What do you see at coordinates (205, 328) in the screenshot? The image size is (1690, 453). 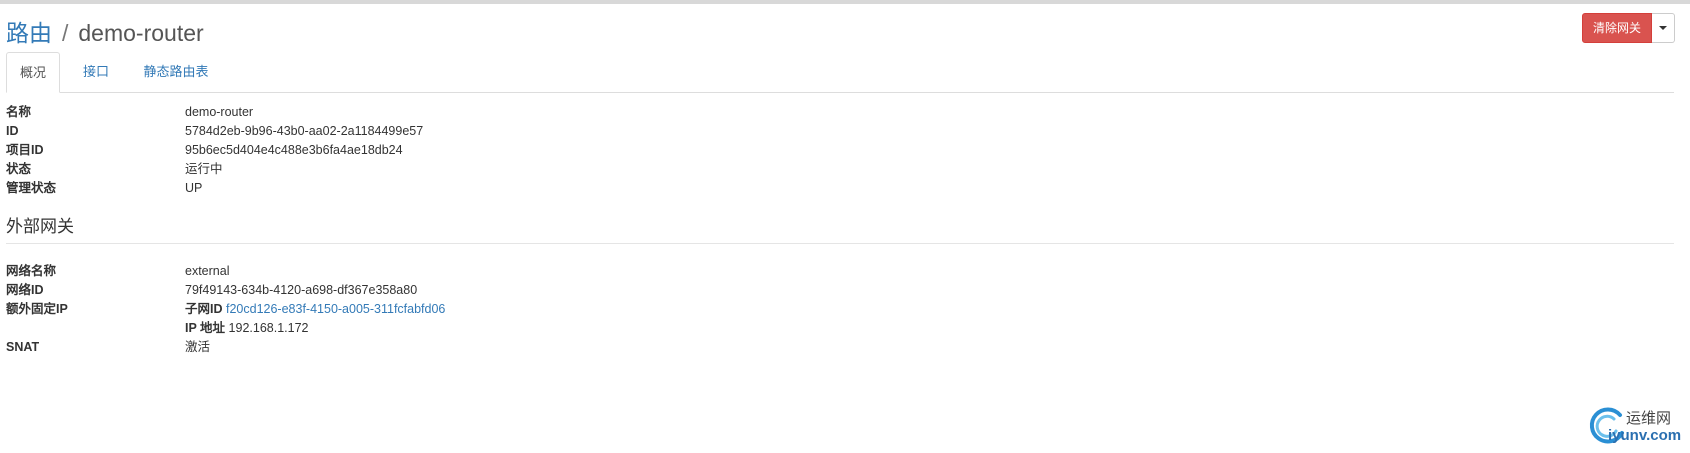 I see `ip-address-label: IP 地址` at bounding box center [205, 328].